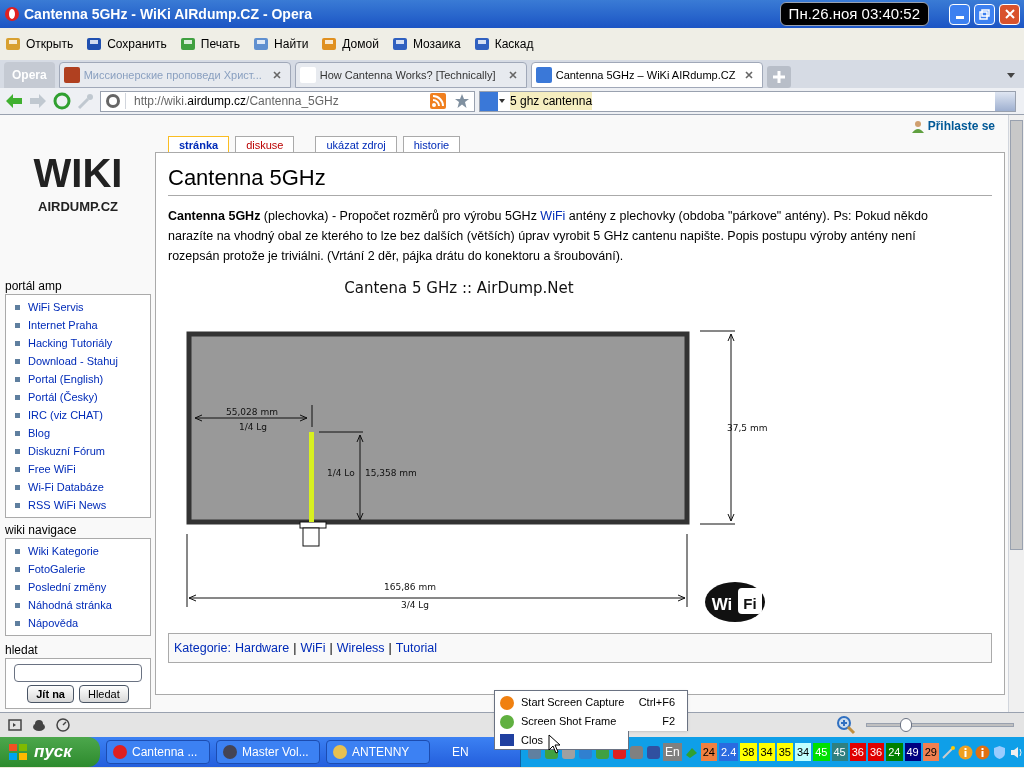  Describe the element at coordinates (953, 126) in the screenshot. I see `login-link: Přihlaste se` at that location.